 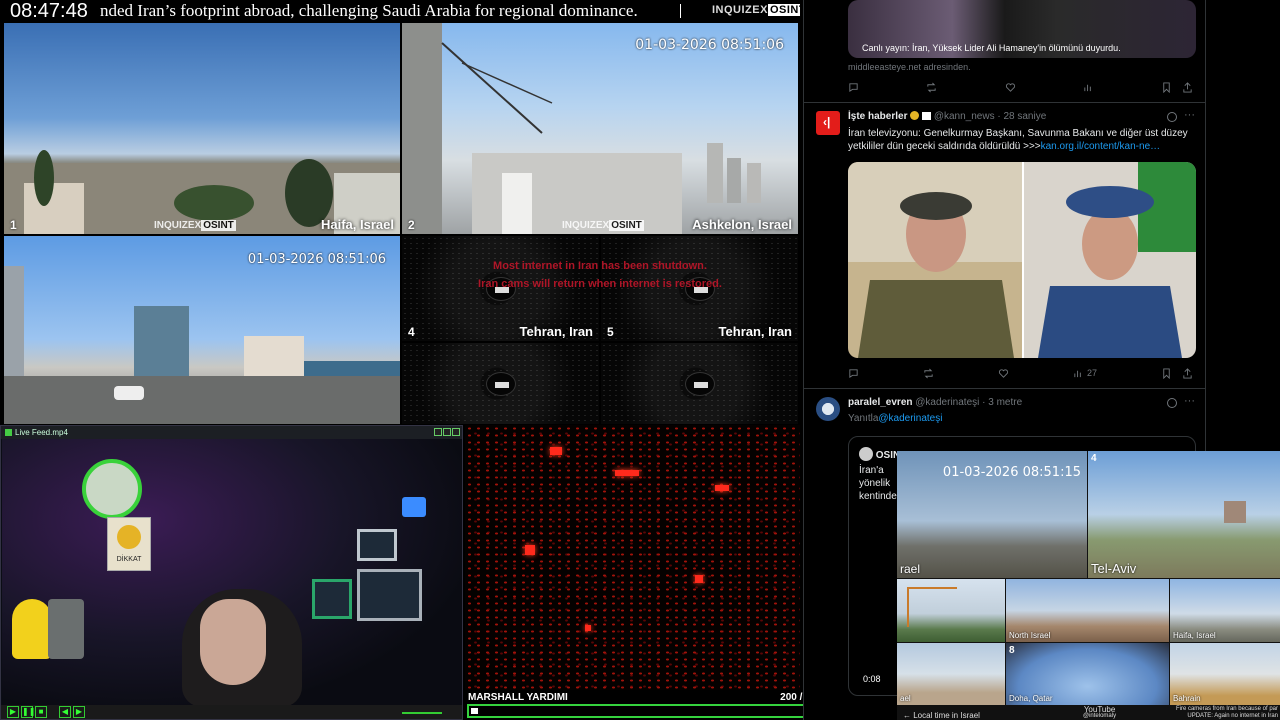 I want to click on overlay-camera-bahrain: Bahrain, so click(x=1225, y=674).